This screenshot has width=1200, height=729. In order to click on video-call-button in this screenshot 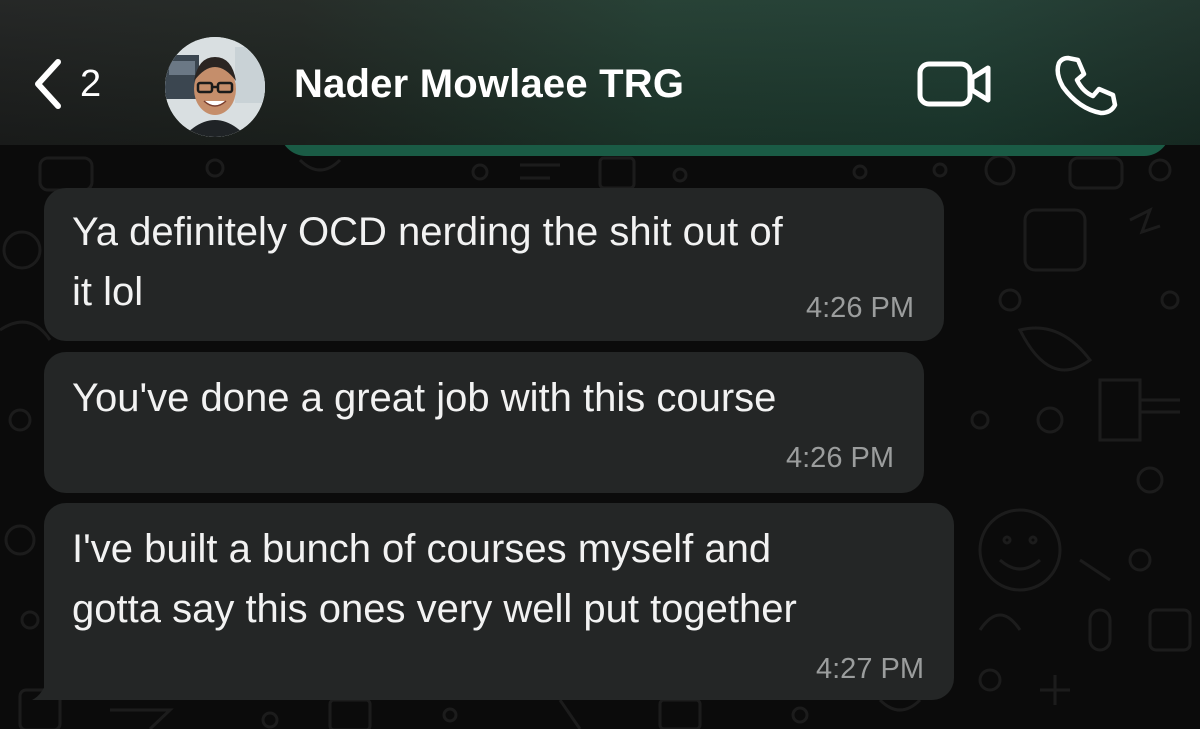, I will do `click(955, 84)`.